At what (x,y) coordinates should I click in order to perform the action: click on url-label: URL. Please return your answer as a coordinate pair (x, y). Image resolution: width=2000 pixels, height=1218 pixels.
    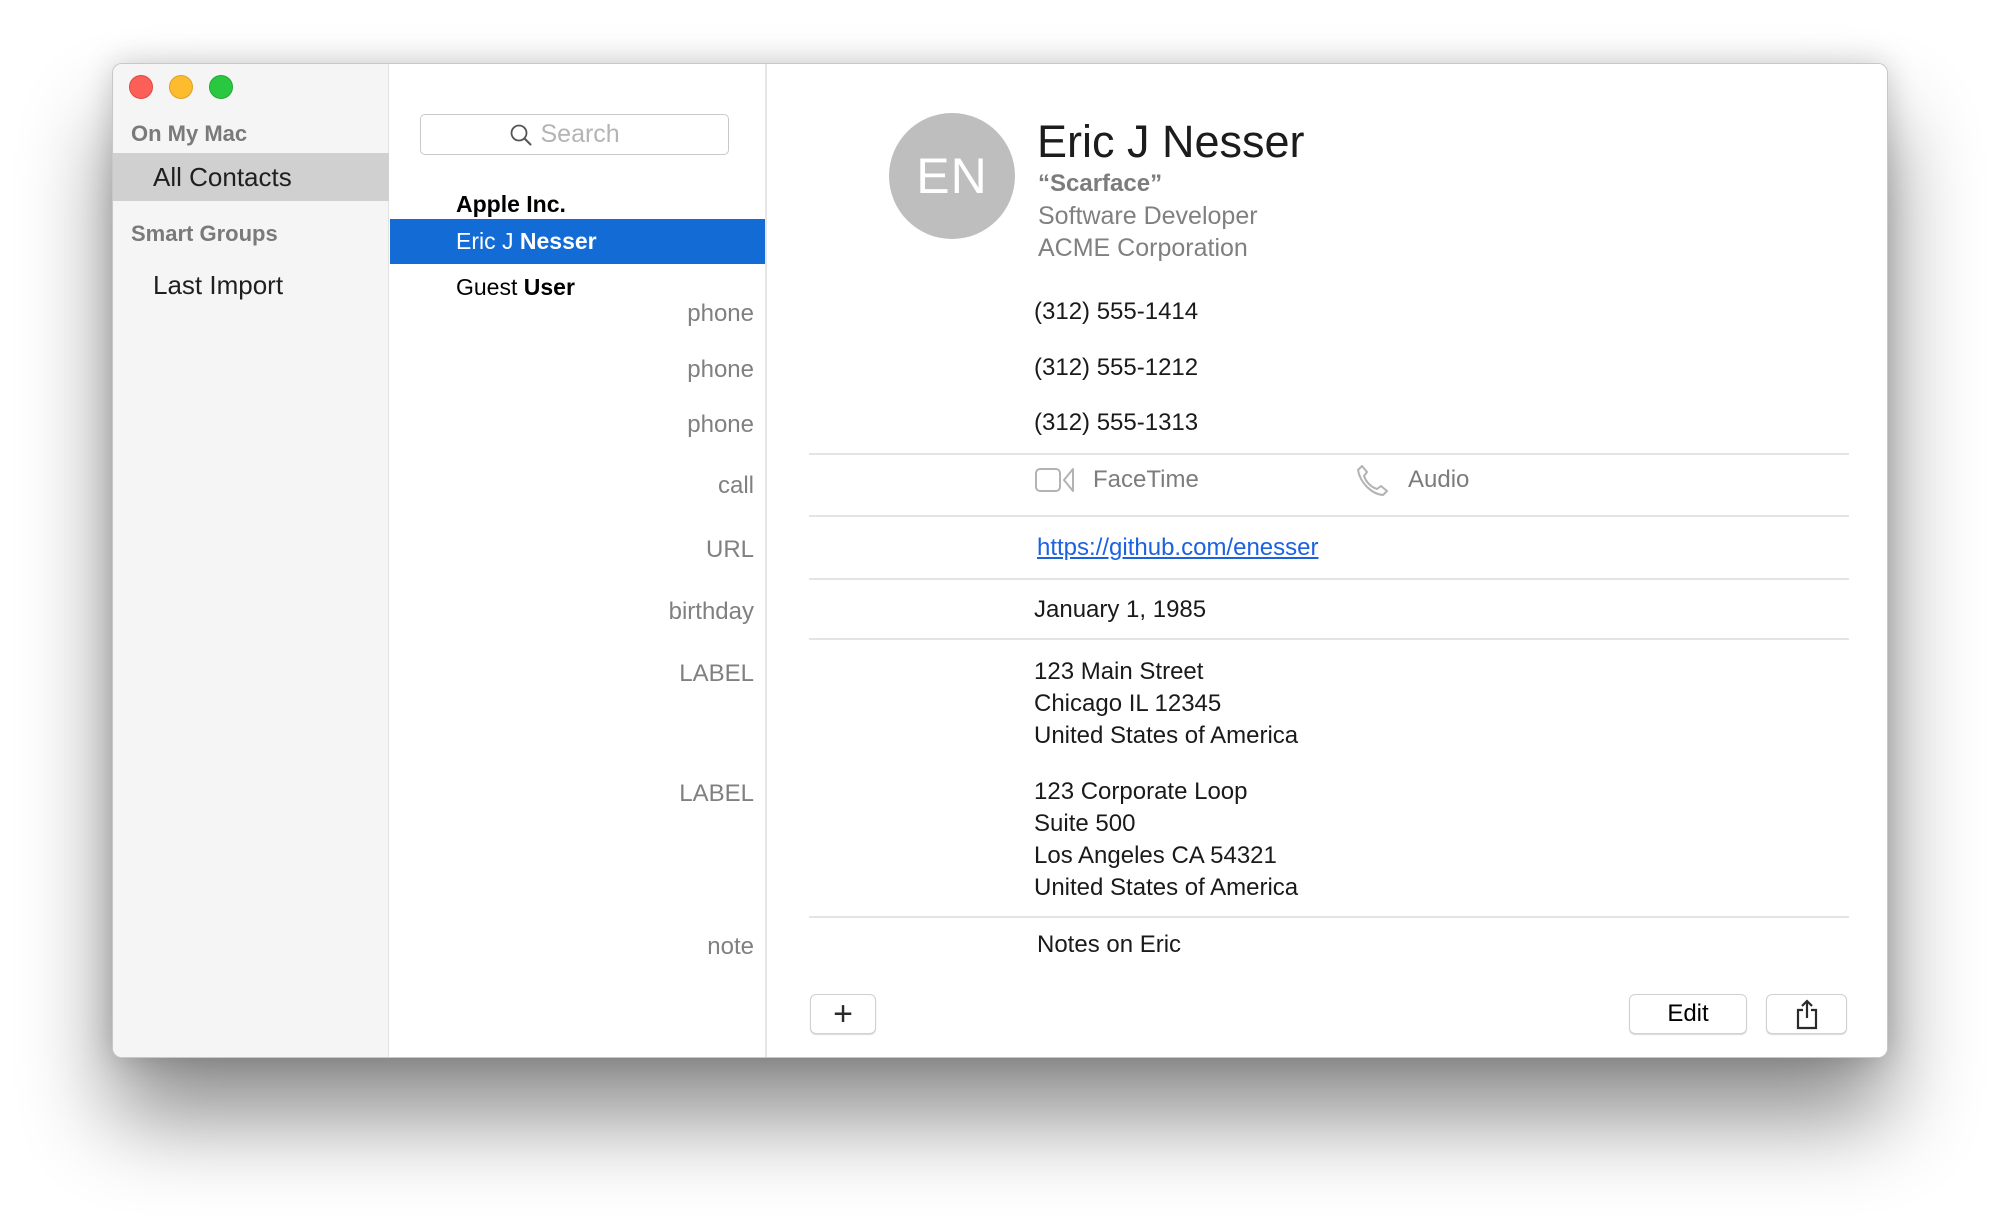
    Looking at the image, I should click on (729, 549).